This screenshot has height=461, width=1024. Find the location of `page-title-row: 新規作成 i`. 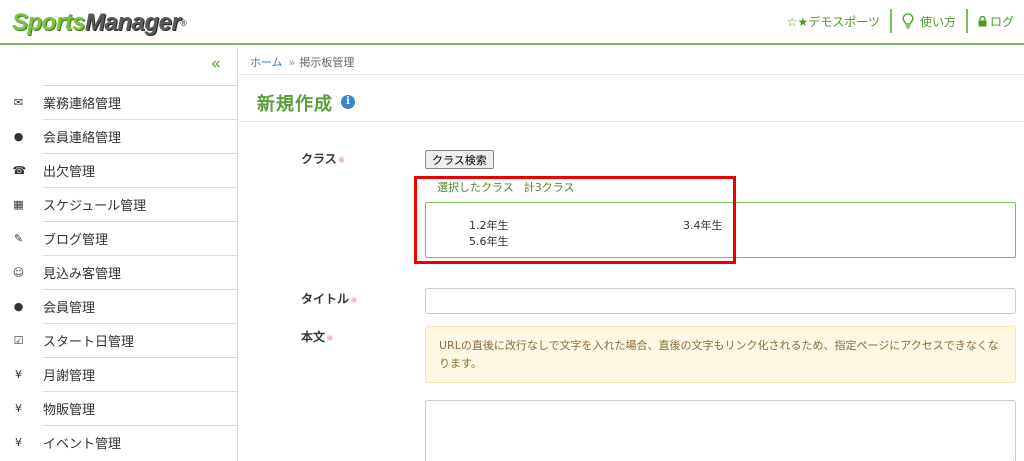

page-title-row: 新規作成 i is located at coordinates (631, 99).